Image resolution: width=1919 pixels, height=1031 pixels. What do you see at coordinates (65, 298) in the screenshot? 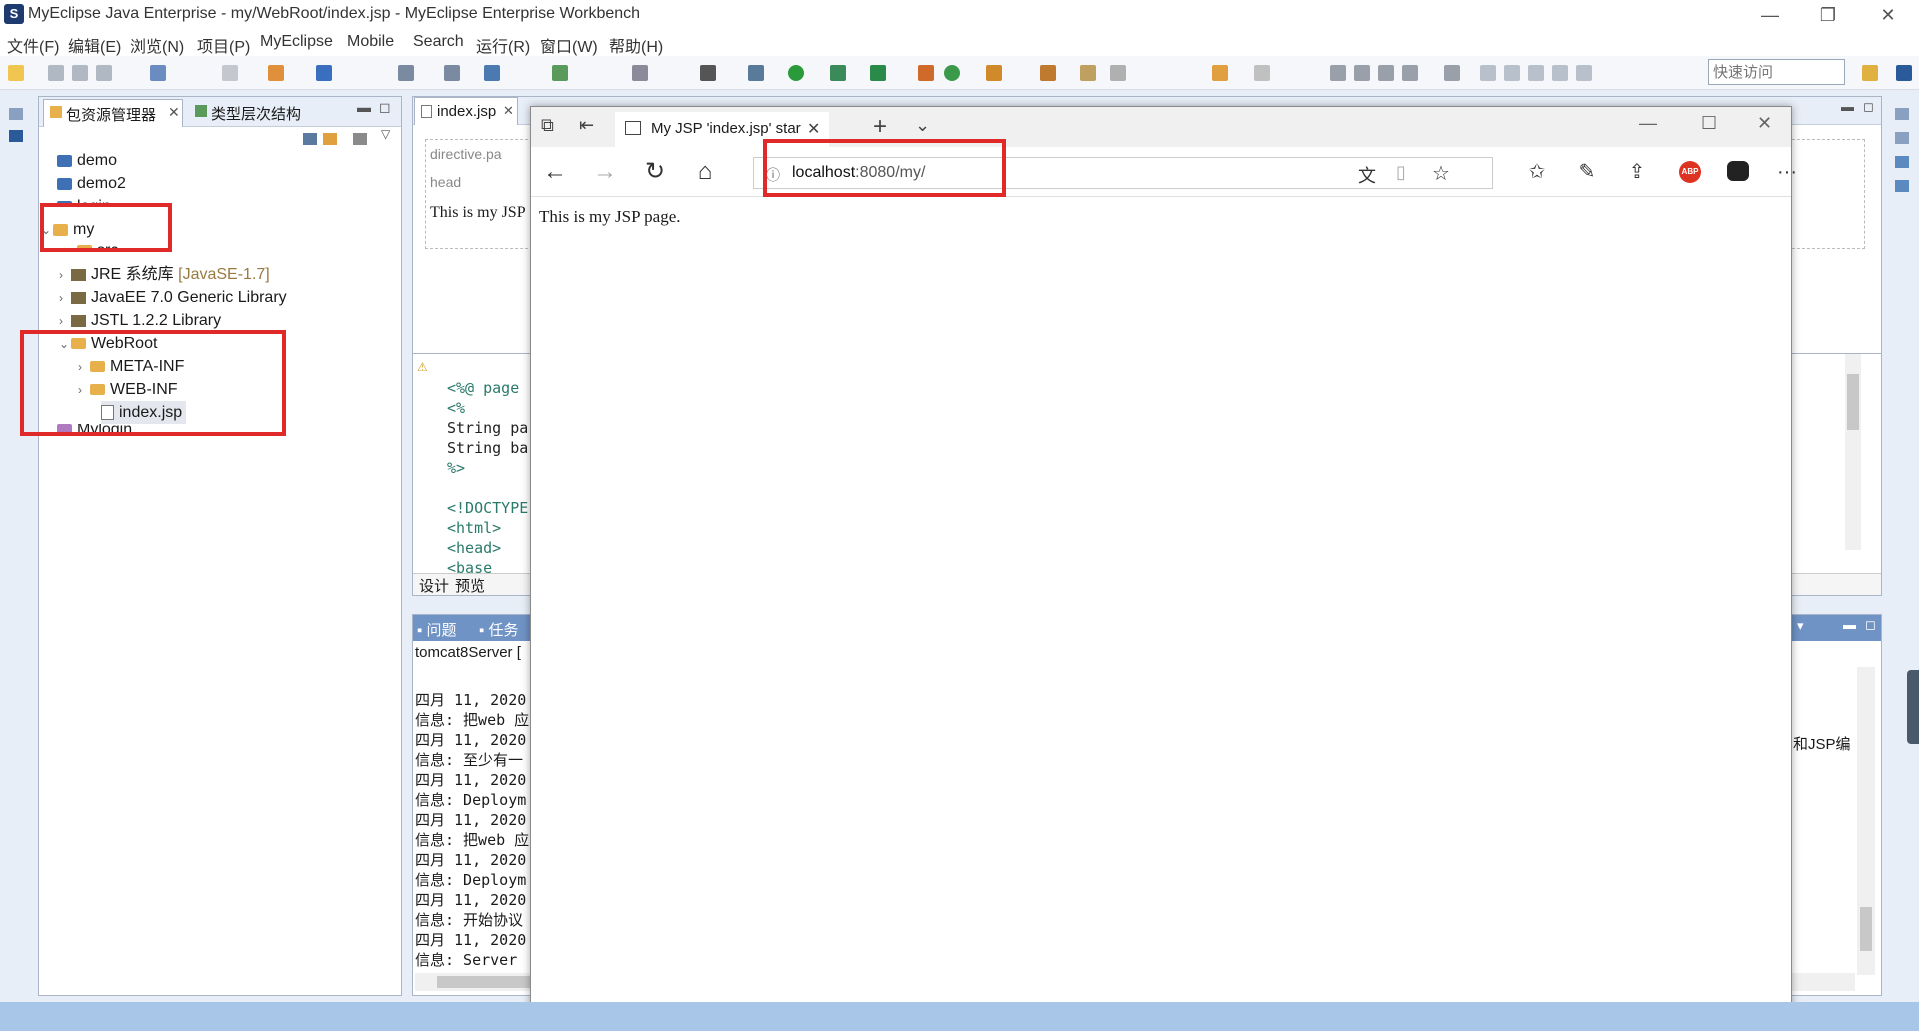
I see `chevron-right-icon: ›` at bounding box center [65, 298].